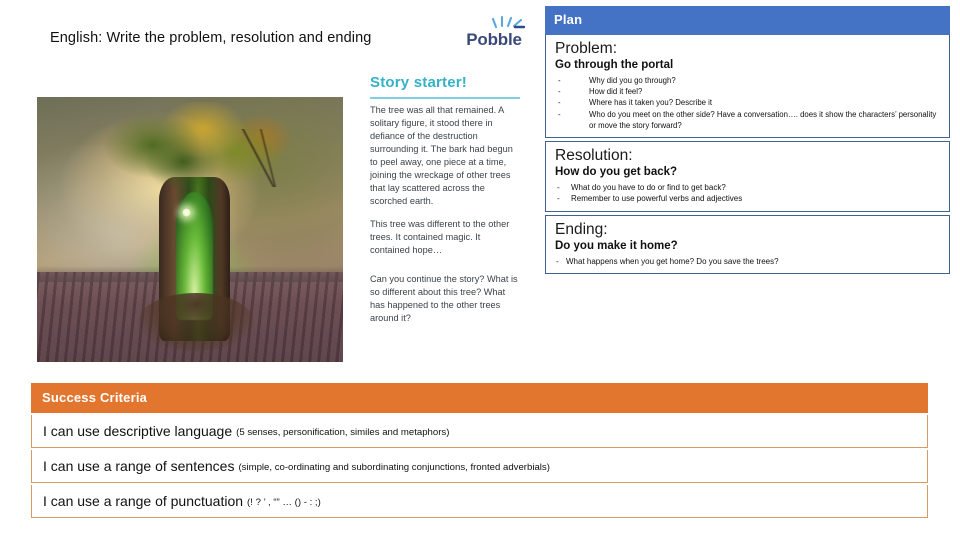  Describe the element at coordinates (479, 398) in the screenshot. I see `success-criteria-header: Success Criteria` at that location.